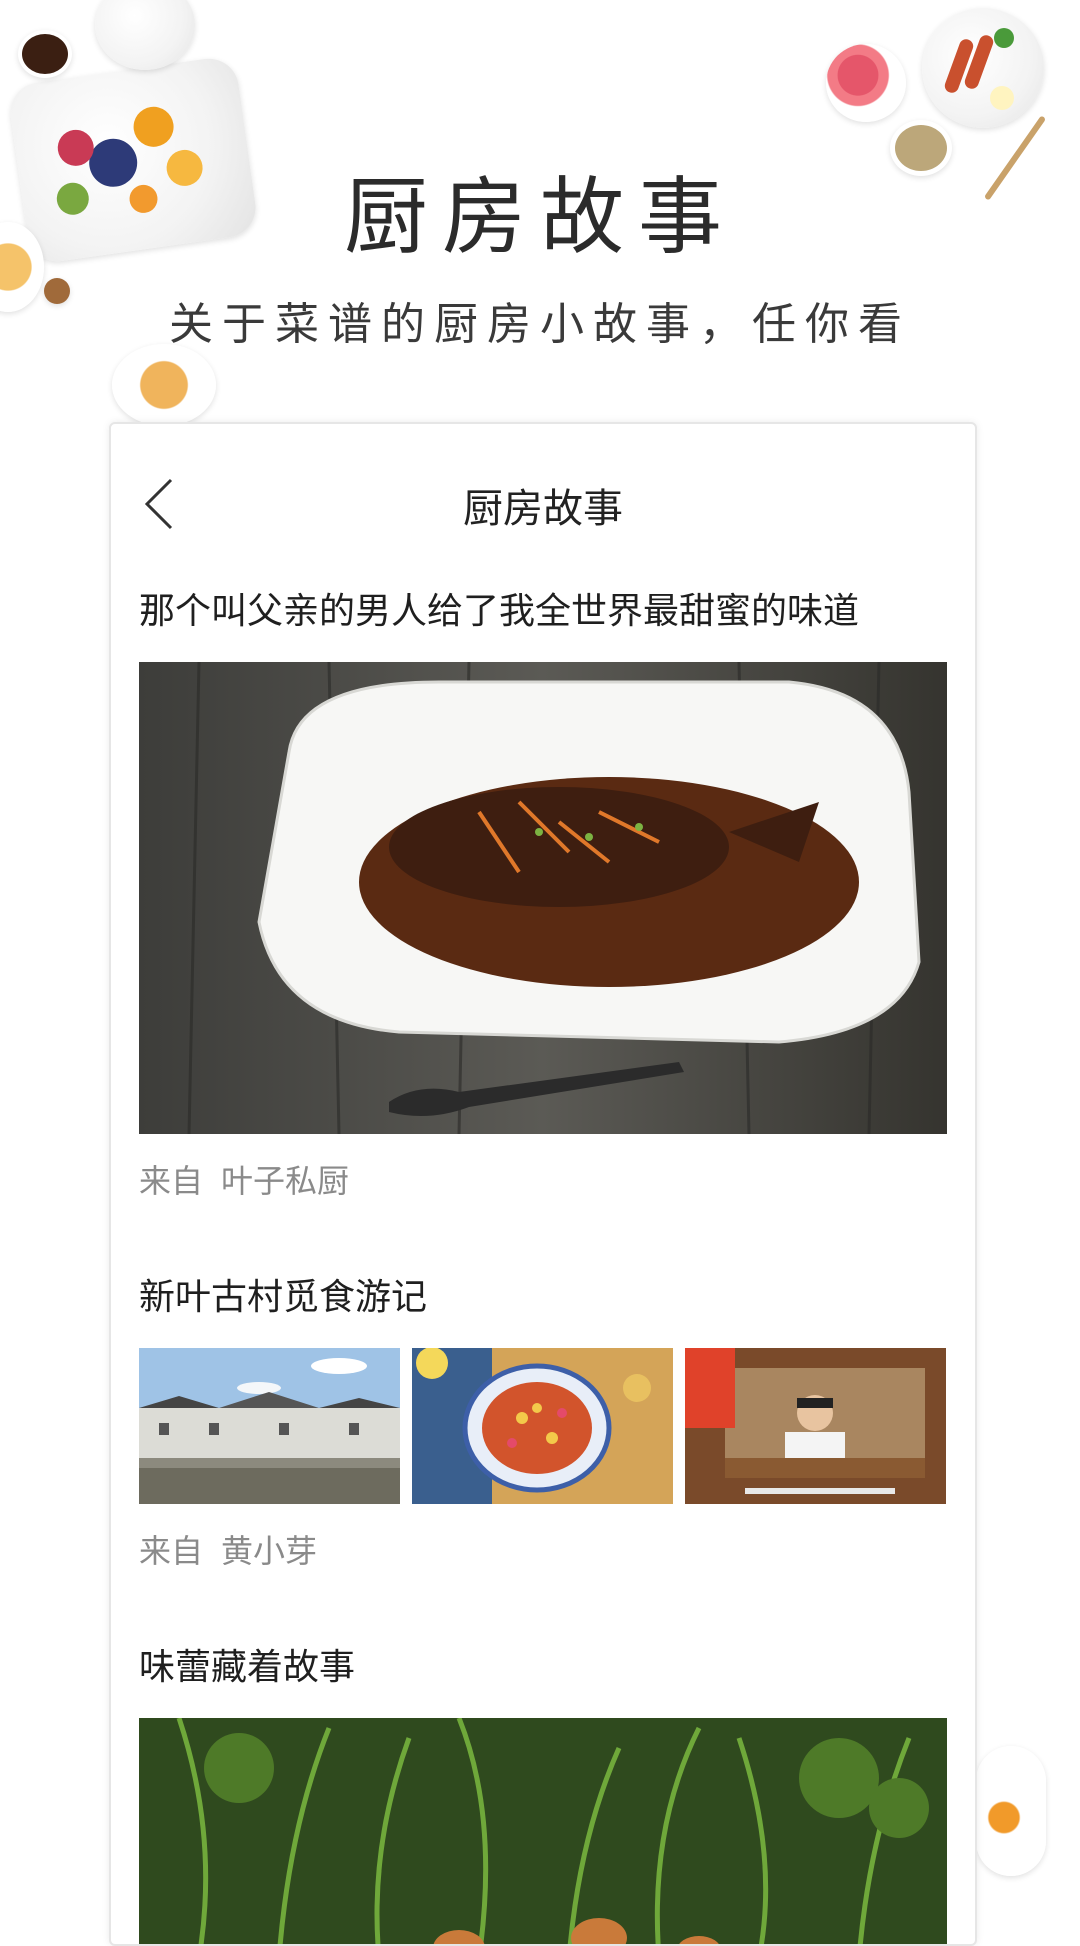 The image size is (1080, 1946). What do you see at coordinates (866, 83) in the screenshot?
I see `decor-grapefruit-plate` at bounding box center [866, 83].